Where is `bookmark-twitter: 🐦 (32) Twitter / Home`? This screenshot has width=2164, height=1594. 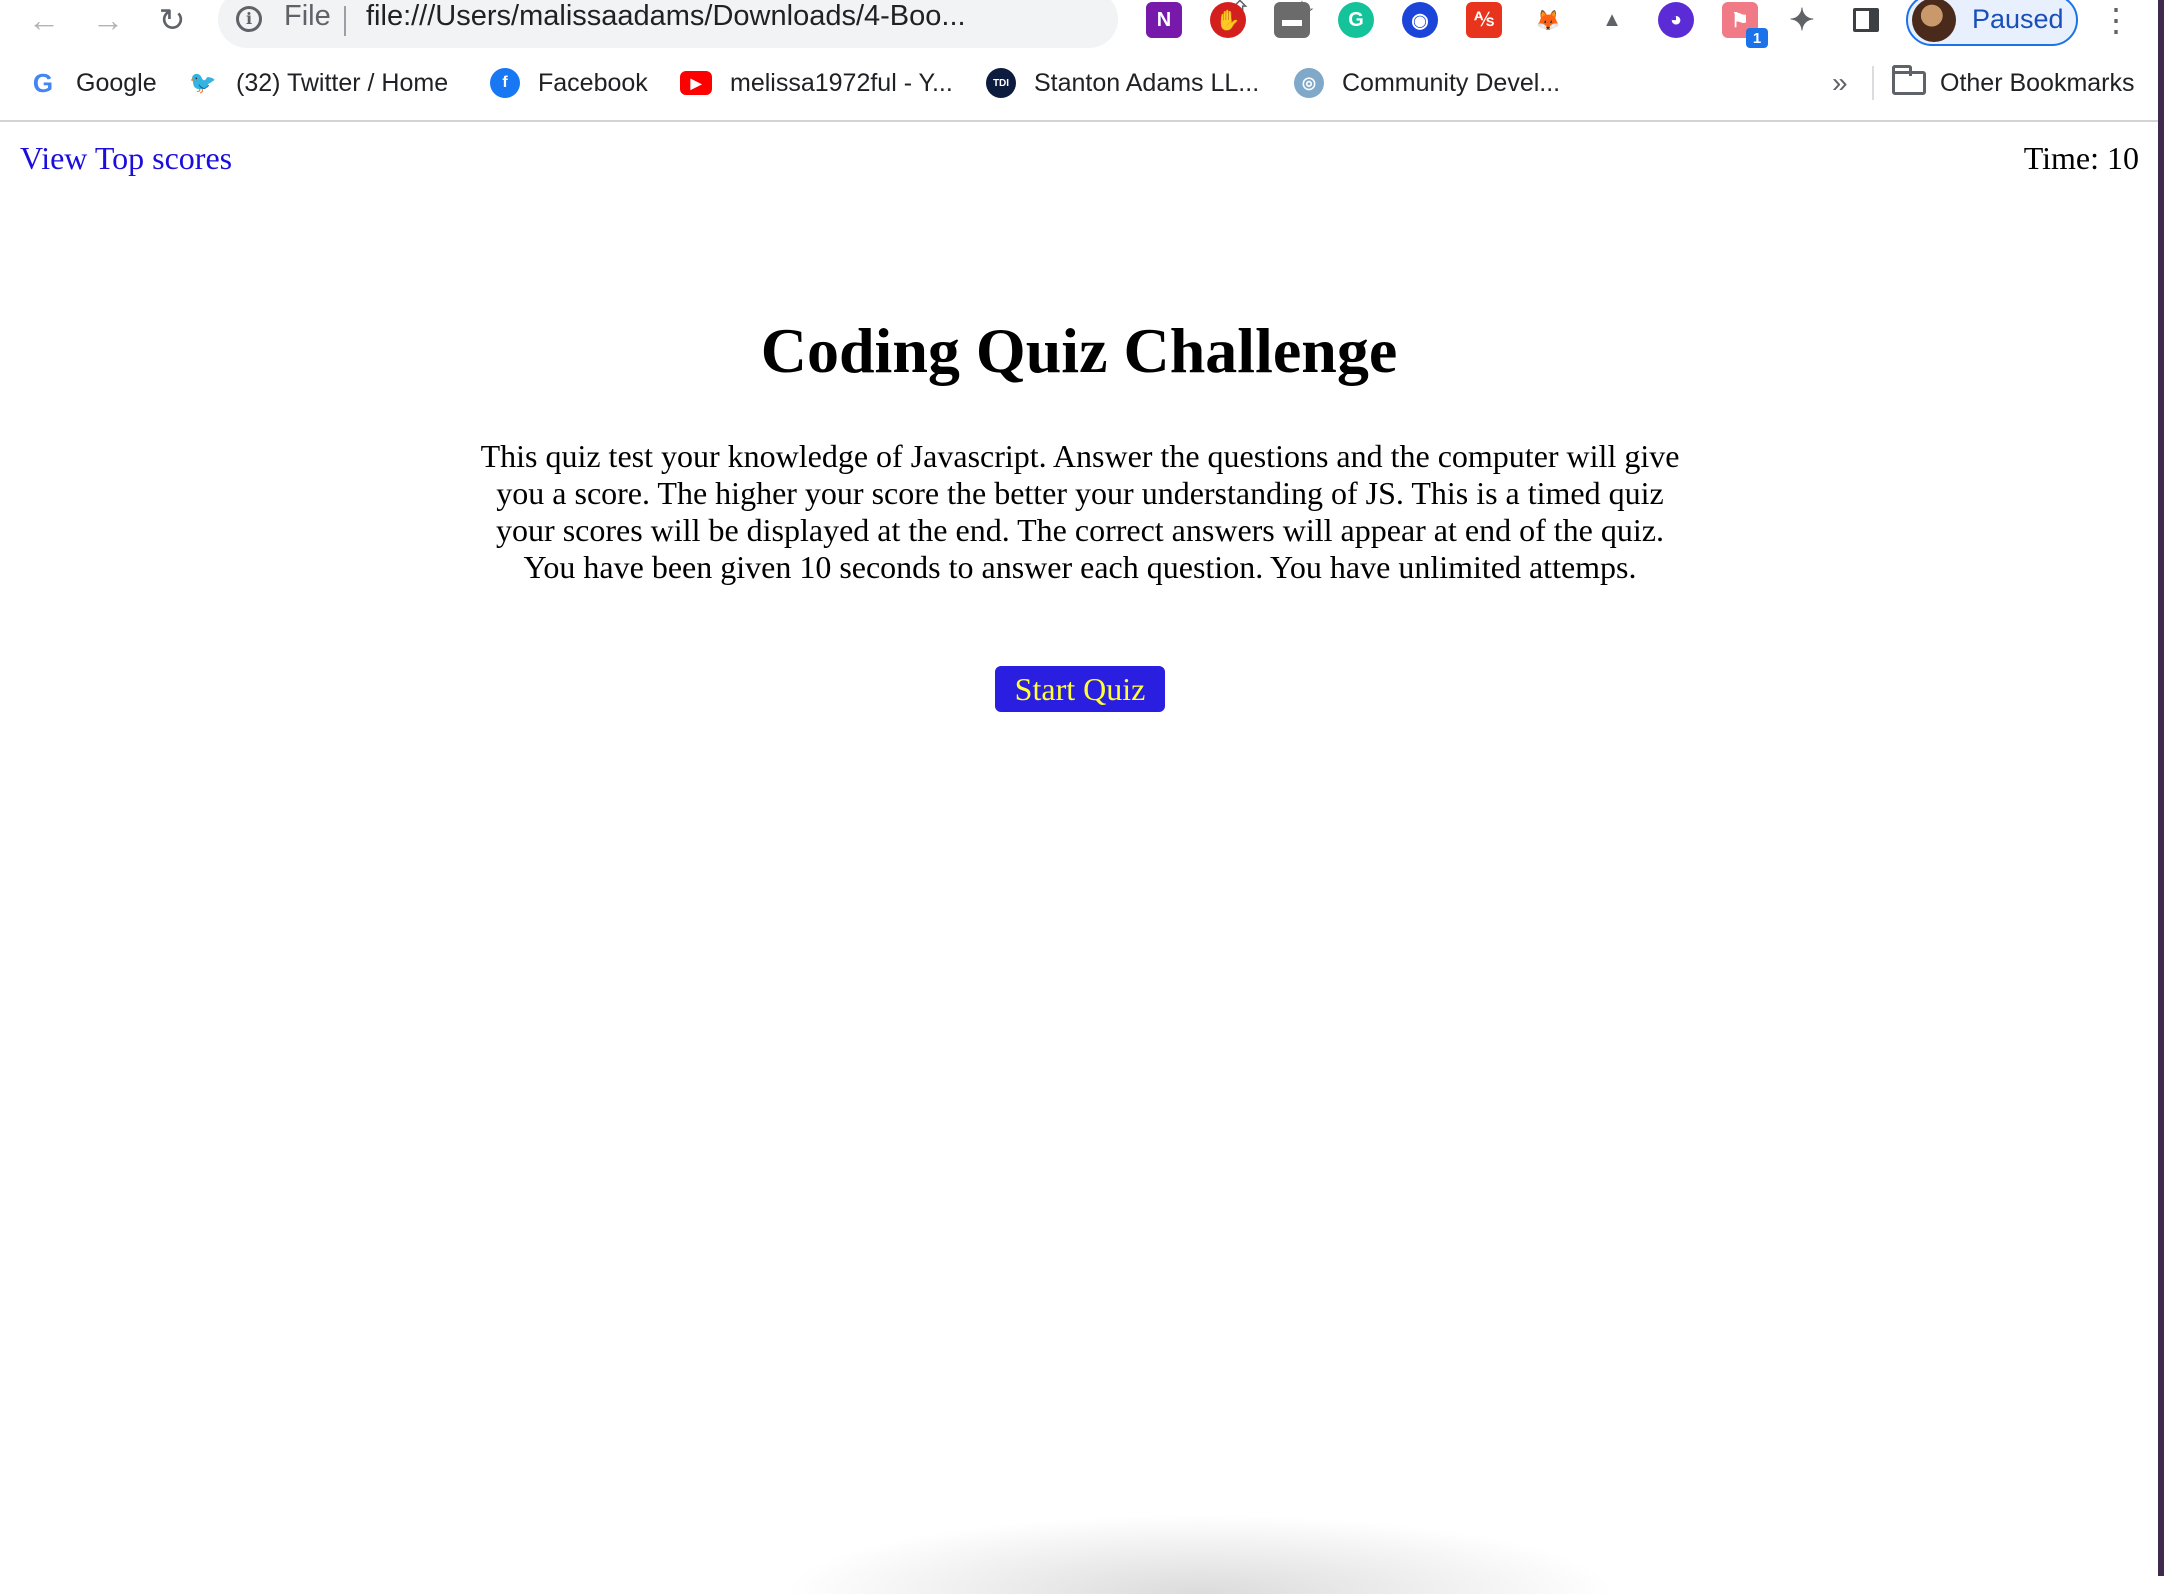 bookmark-twitter: 🐦 (32) Twitter / Home is located at coordinates (318, 83).